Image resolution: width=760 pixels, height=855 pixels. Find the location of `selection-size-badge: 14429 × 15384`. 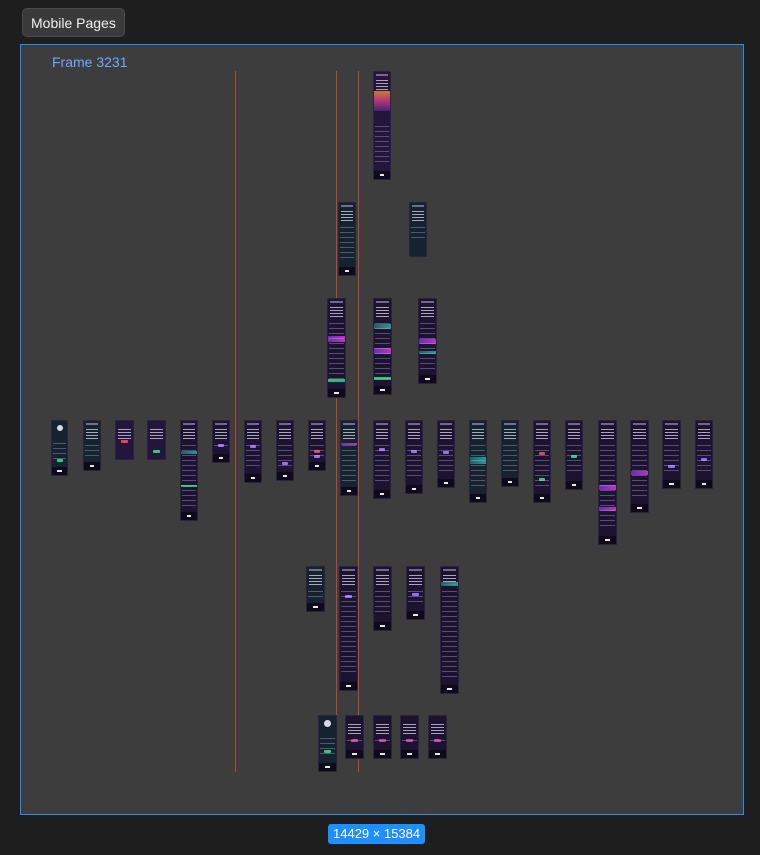

selection-size-badge: 14429 × 15384 is located at coordinates (377, 834).